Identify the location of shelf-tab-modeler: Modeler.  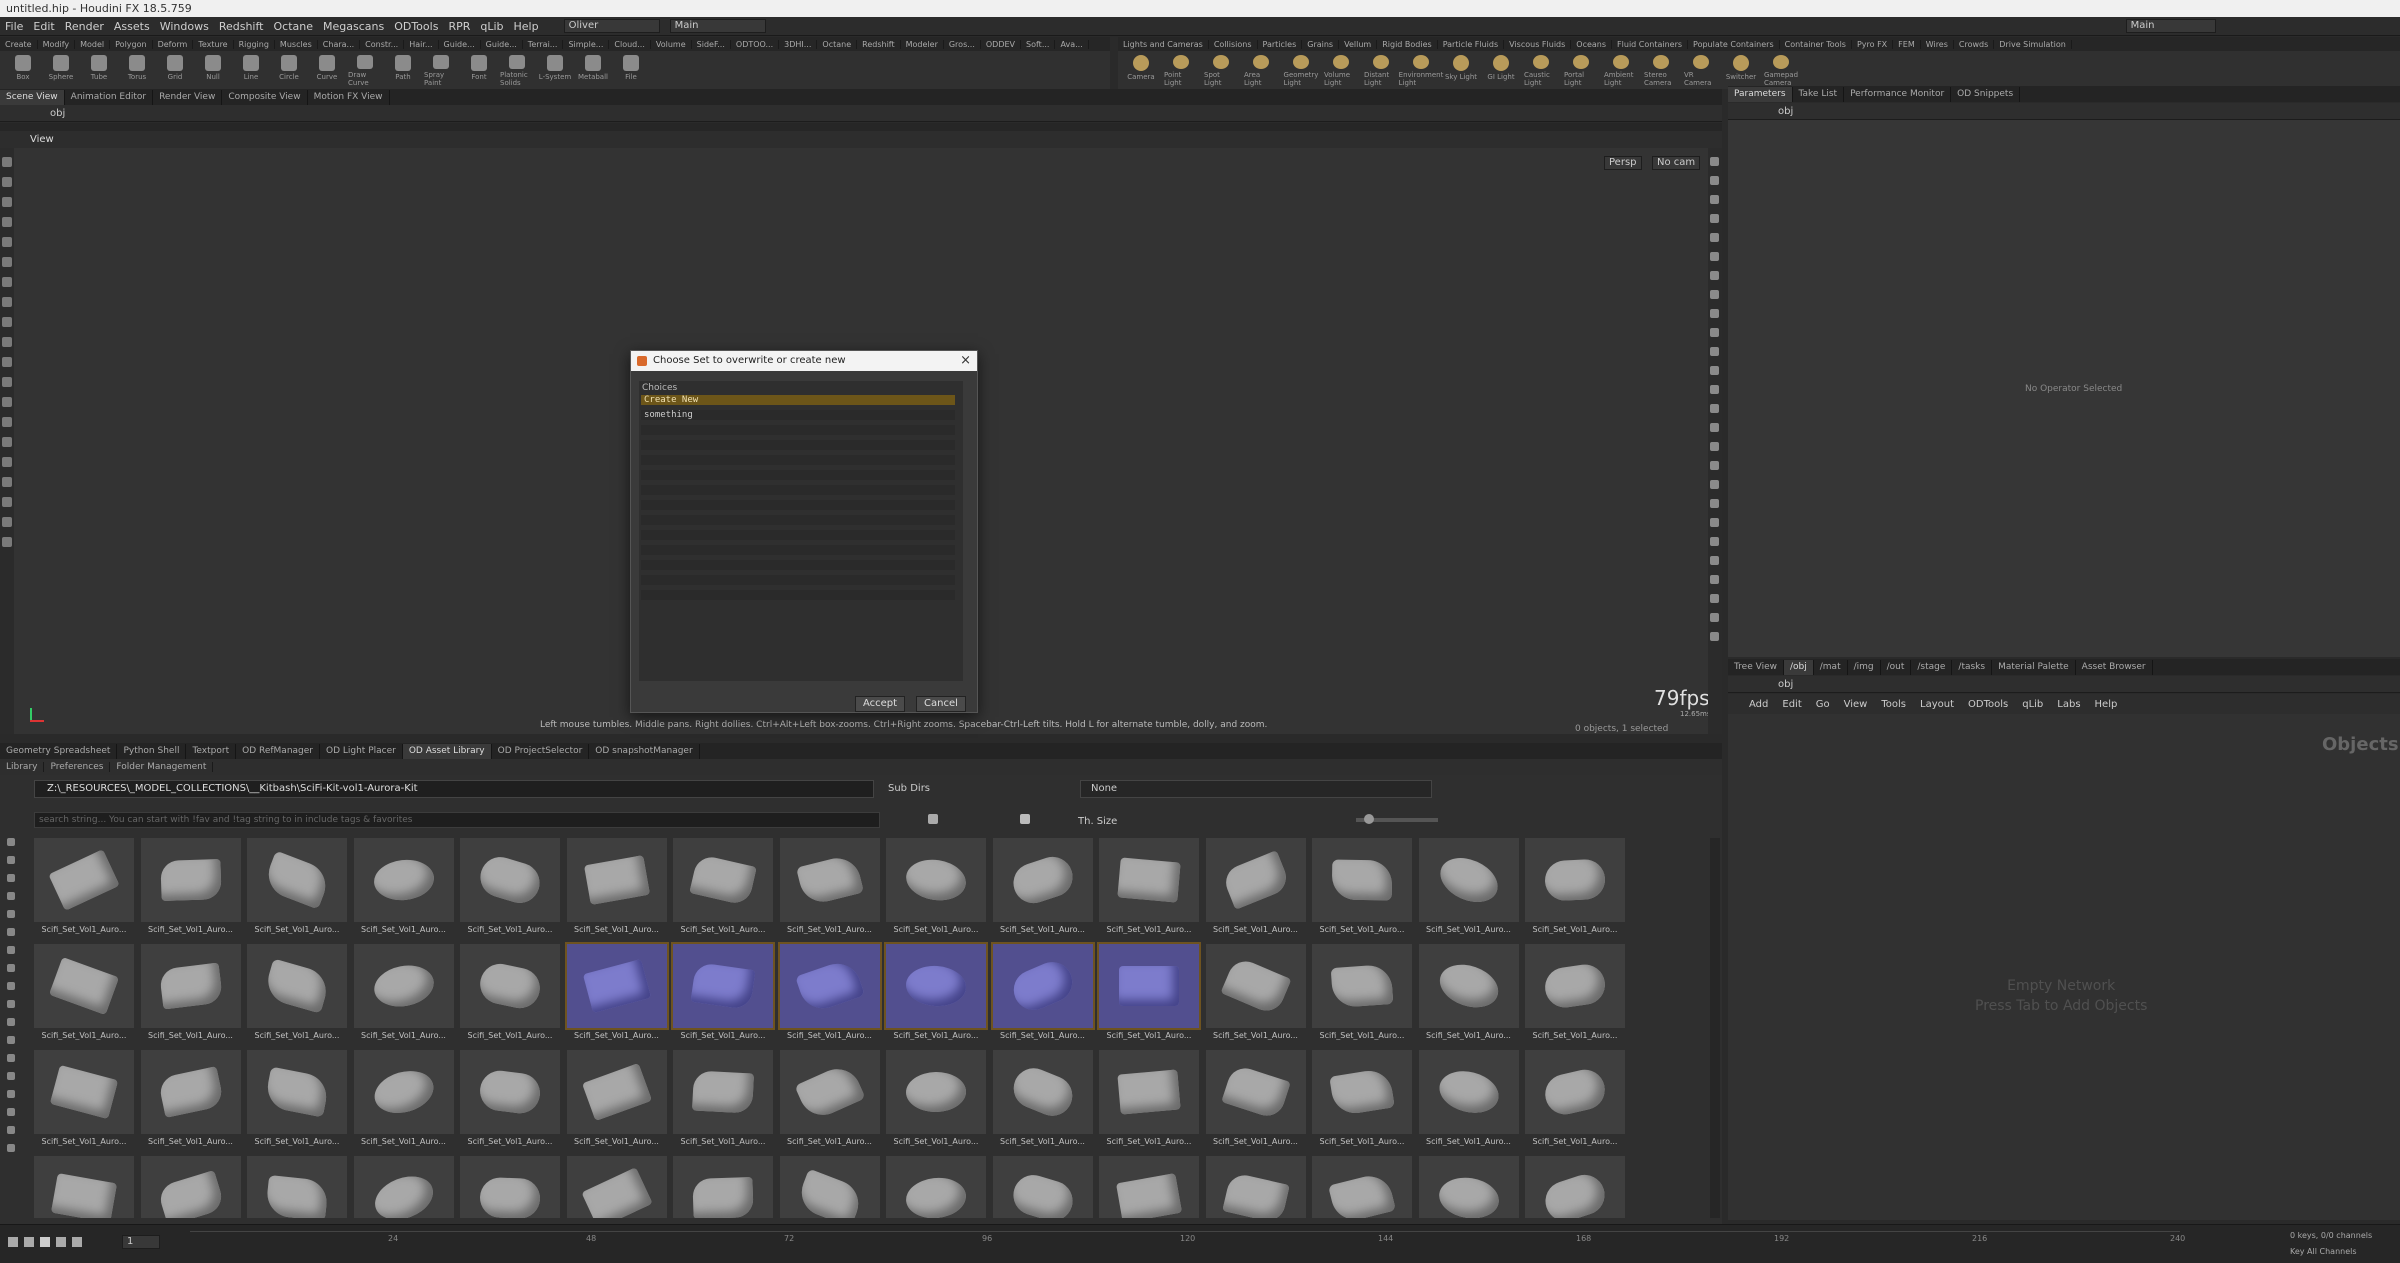
(922, 44).